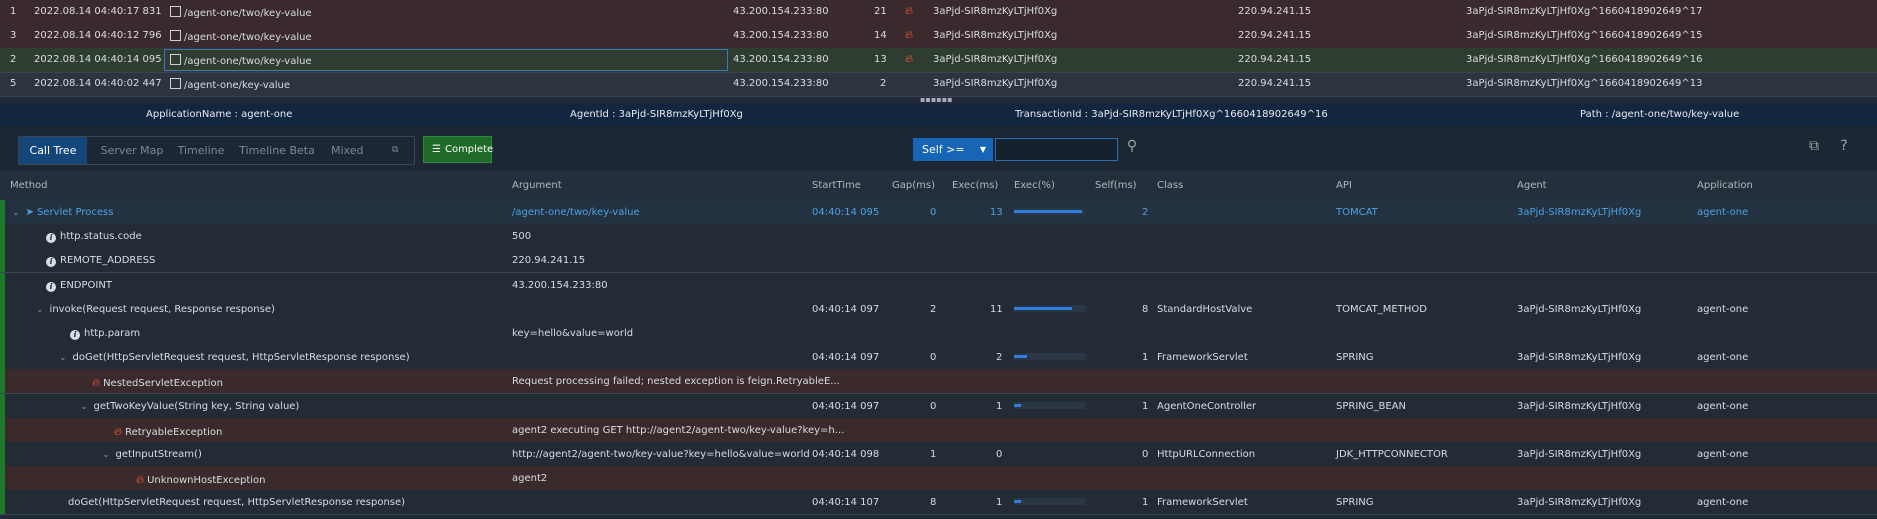  What do you see at coordinates (248, 61) in the screenshot?
I see `row-path: /agent-one/two/key-value` at bounding box center [248, 61].